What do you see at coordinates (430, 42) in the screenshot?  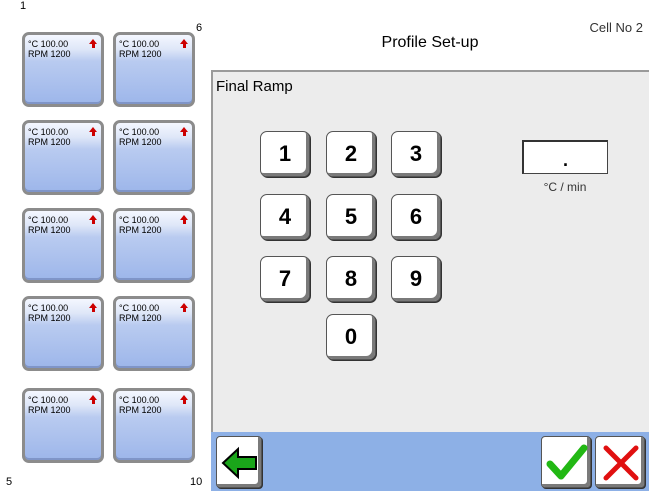 I see `page-title: Profile Set-up` at bounding box center [430, 42].